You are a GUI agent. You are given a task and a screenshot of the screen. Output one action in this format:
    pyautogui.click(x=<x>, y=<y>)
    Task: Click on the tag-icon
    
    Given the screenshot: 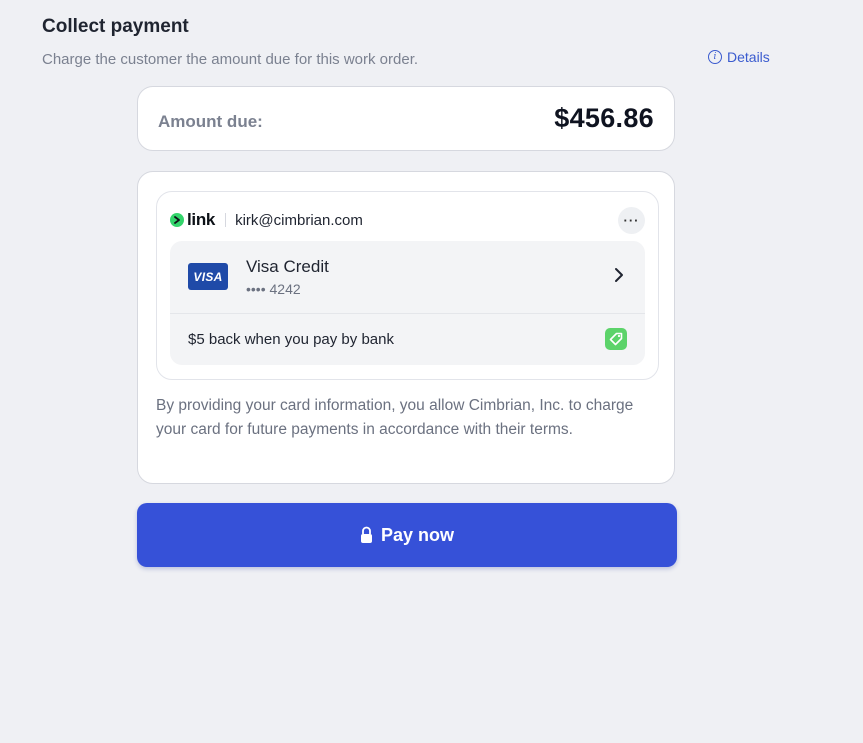 What is the action you would take?
    pyautogui.click(x=616, y=339)
    